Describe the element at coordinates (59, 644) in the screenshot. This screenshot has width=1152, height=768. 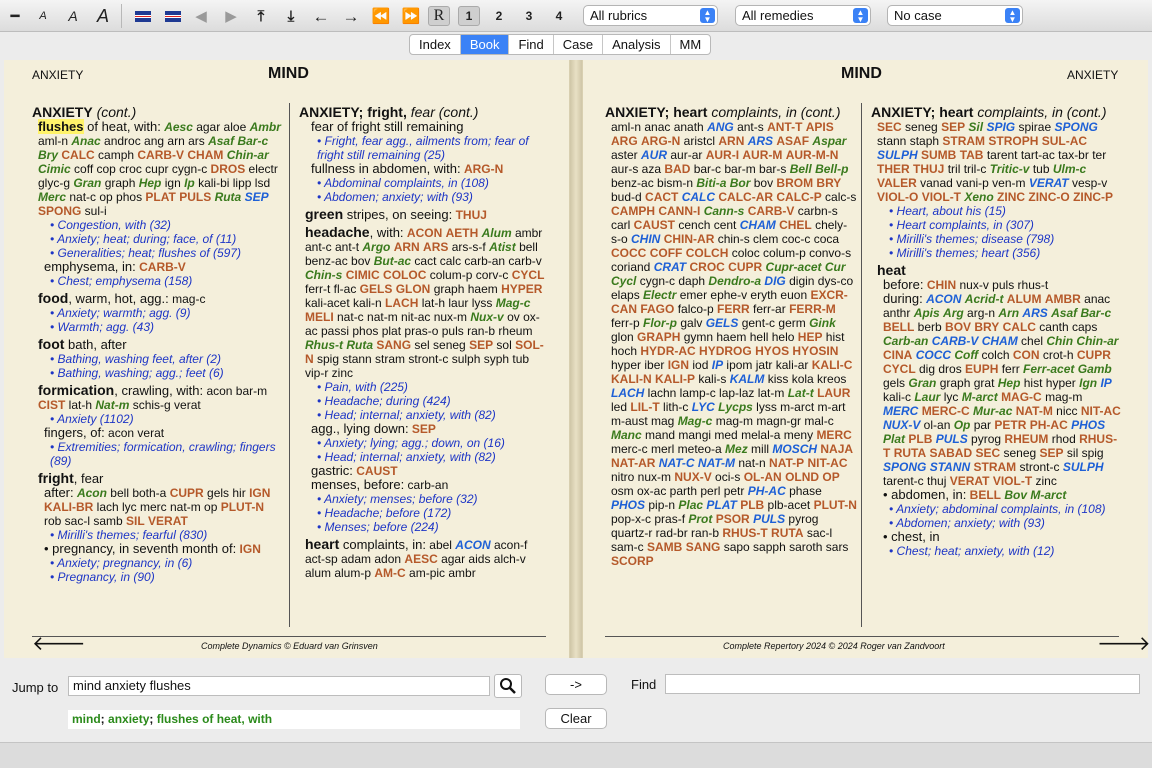
I see `prev-page-arrow-icon: 🡐` at that location.